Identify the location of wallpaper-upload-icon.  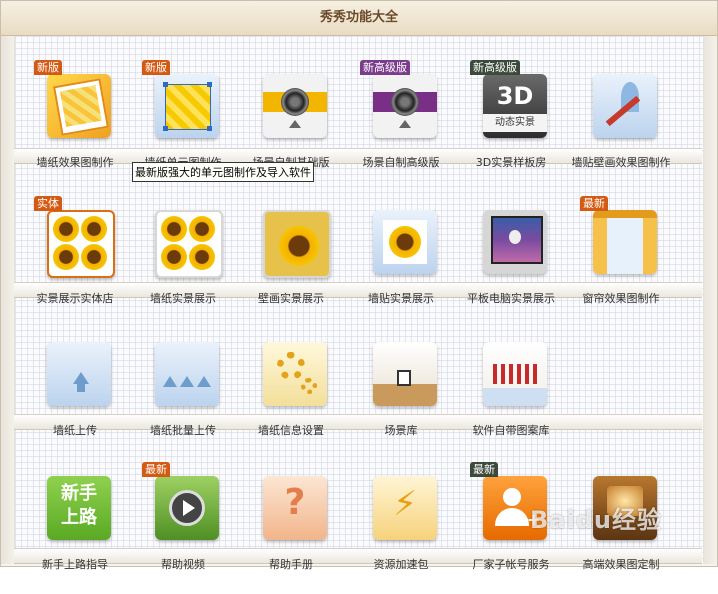
(79, 374).